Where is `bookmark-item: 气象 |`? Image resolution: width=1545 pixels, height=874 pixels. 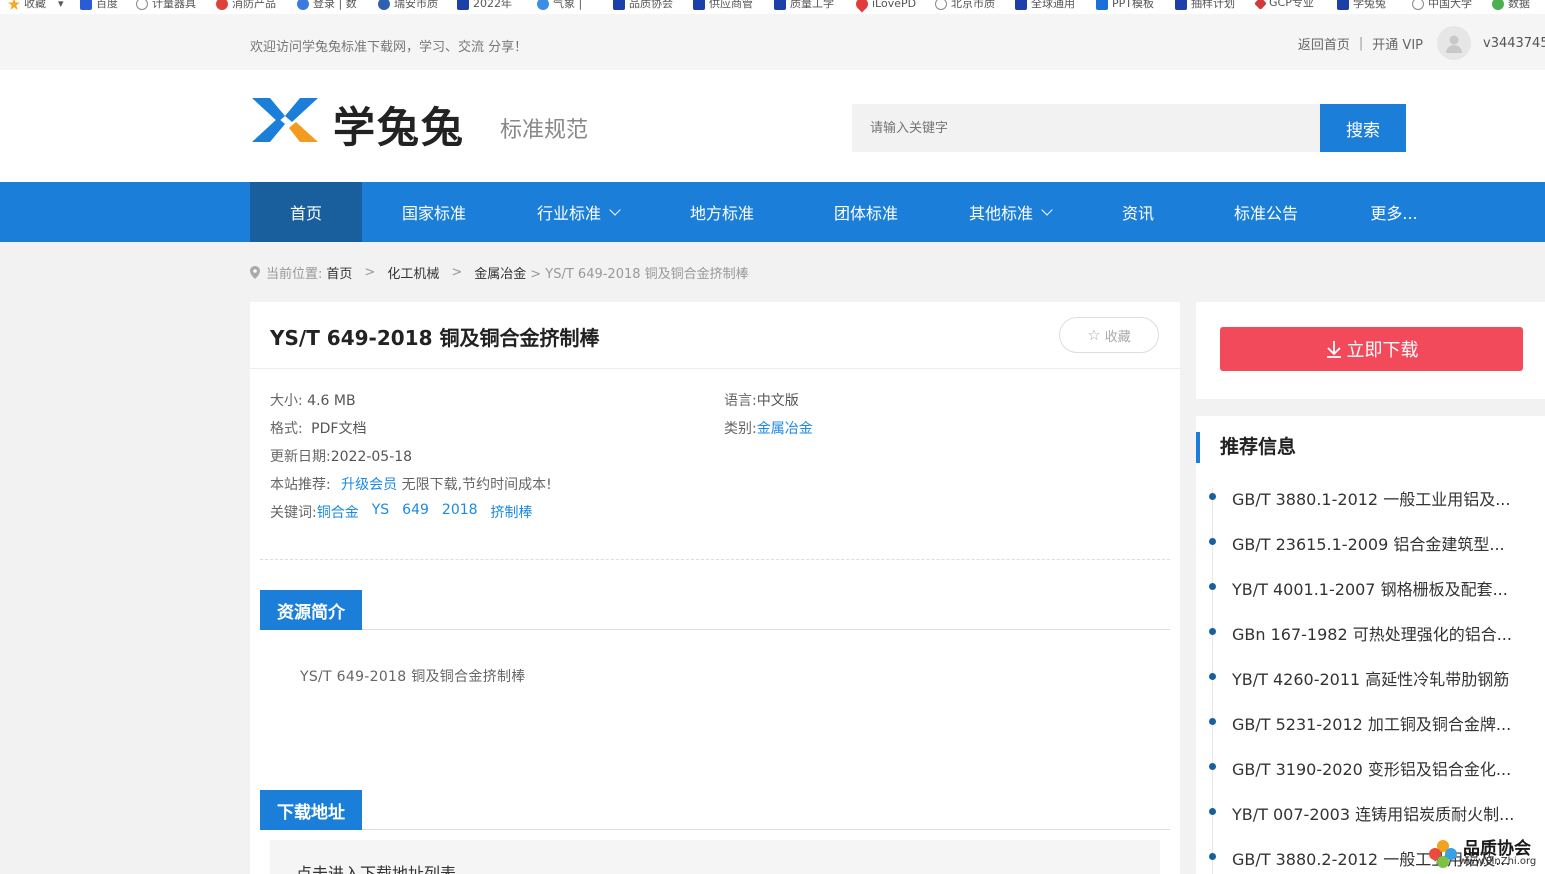 bookmark-item: 气象 | is located at coordinates (559, 5).